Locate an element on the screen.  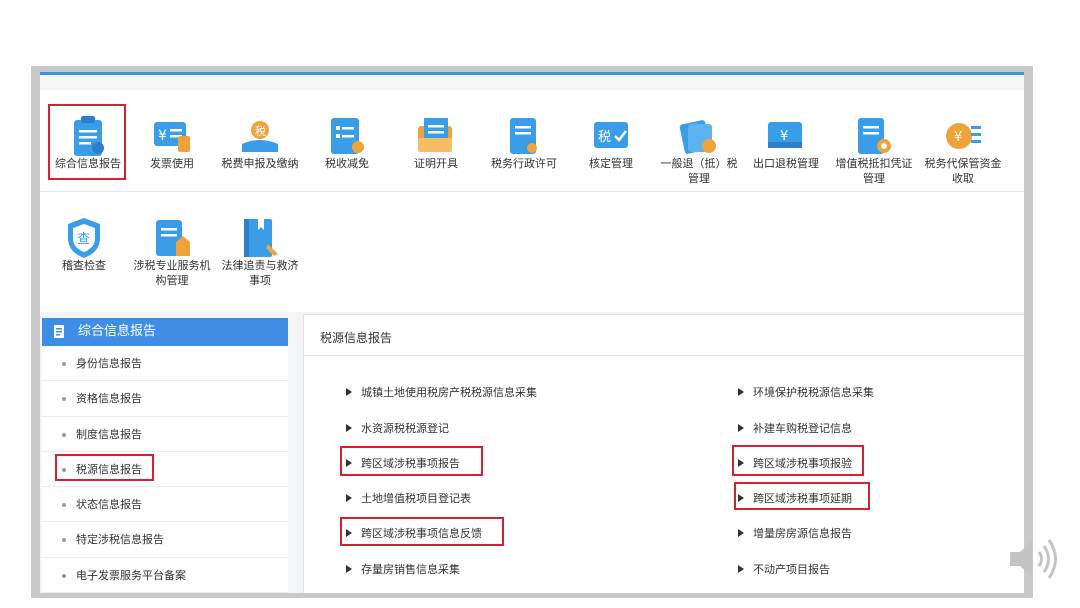
func-label: 出口退税管理 is located at coordinates (786, 163).